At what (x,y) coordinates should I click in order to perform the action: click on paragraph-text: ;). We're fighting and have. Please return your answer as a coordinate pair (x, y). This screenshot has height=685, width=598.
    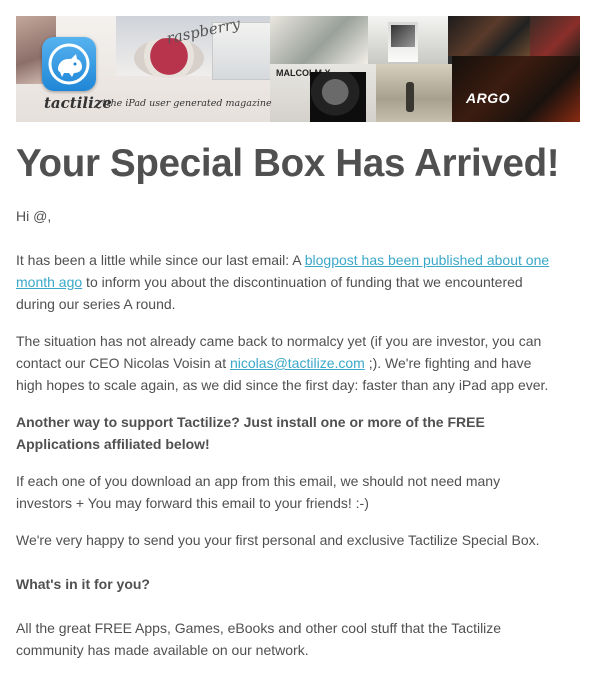
    Looking at the image, I should click on (448, 363).